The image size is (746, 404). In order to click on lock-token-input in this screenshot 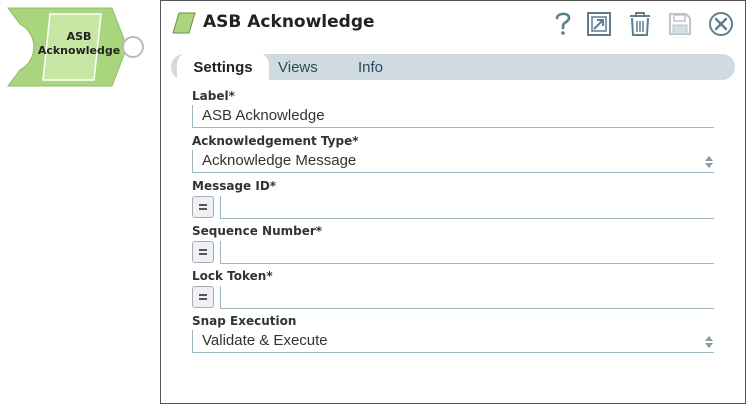, I will do `click(467, 297)`.